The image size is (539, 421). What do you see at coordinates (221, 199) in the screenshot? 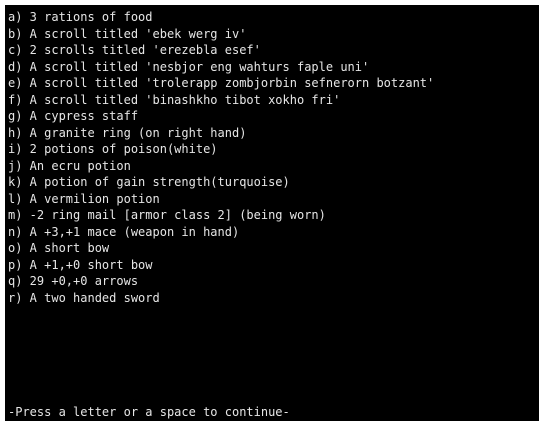
I see `inventory-item: l) A vermilion potion` at bounding box center [221, 199].